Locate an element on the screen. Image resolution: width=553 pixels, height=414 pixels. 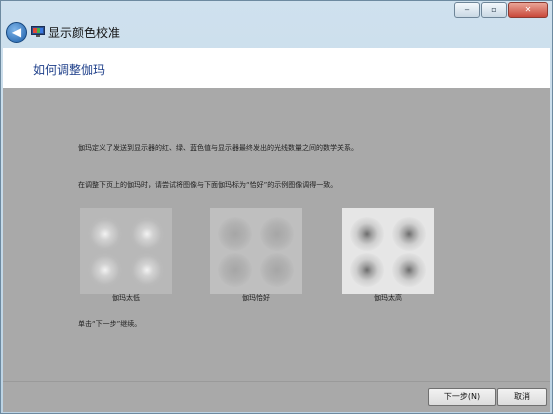
sample-label-too-high: 伽玛太高 is located at coordinates (388, 298).